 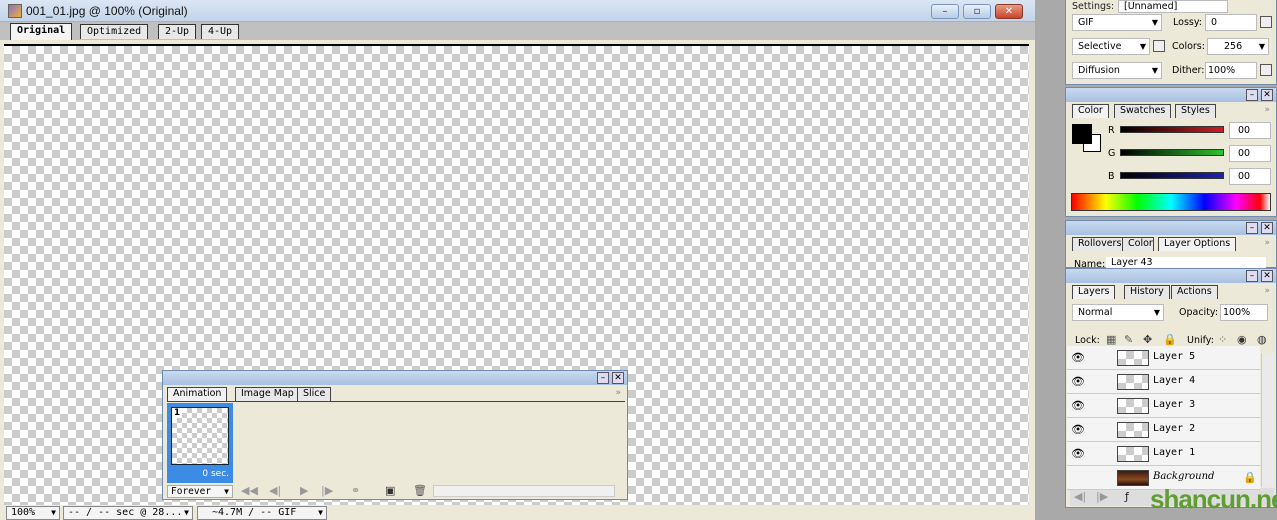 What do you see at coordinates (1133, 382) in the screenshot?
I see `layer-thumbnail` at bounding box center [1133, 382].